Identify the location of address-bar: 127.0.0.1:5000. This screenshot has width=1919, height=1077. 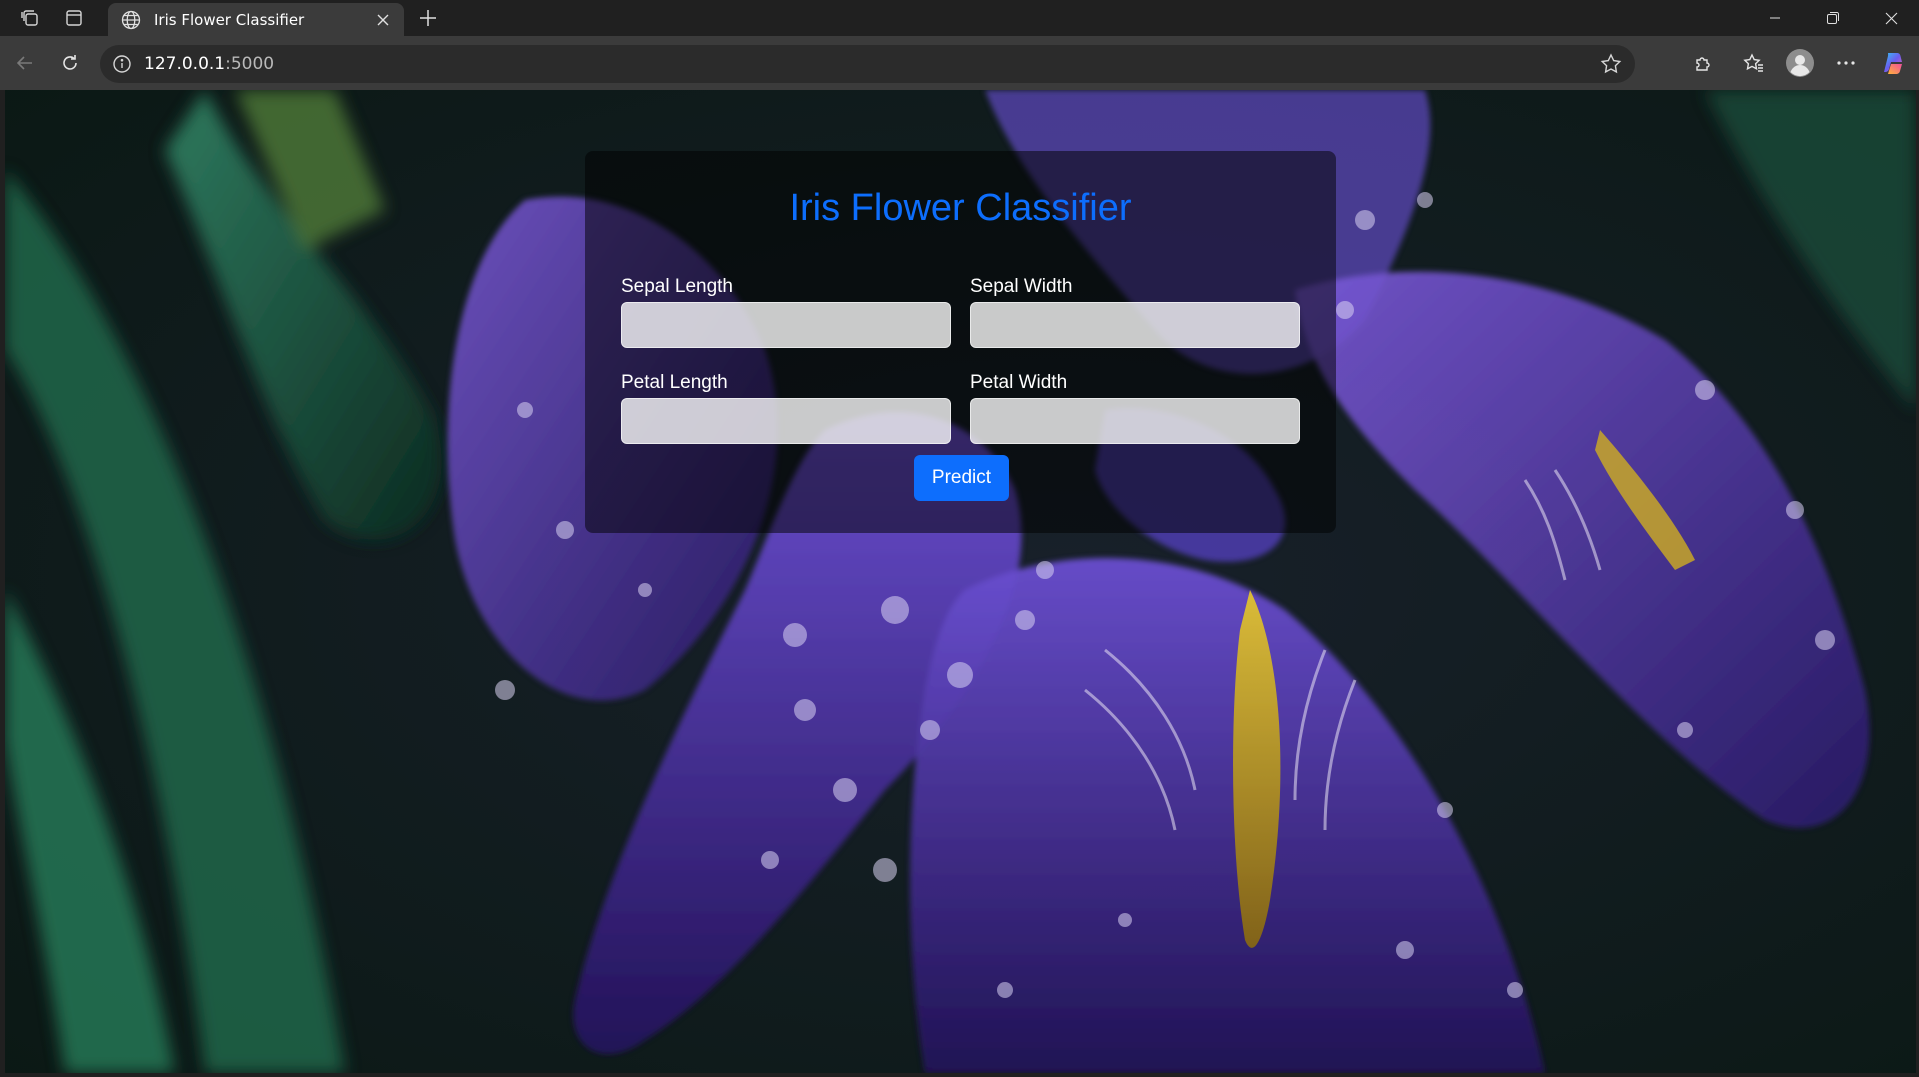
(867, 64).